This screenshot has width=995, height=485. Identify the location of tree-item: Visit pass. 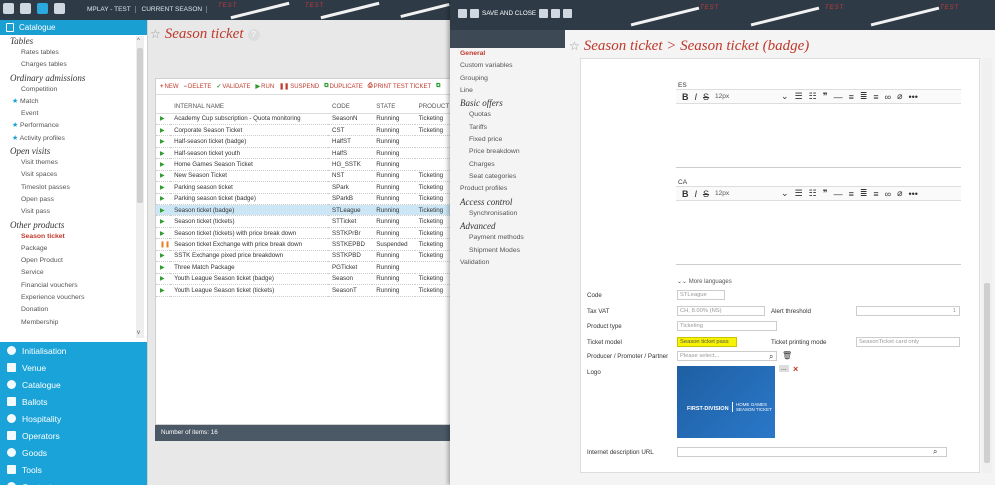
(73, 212).